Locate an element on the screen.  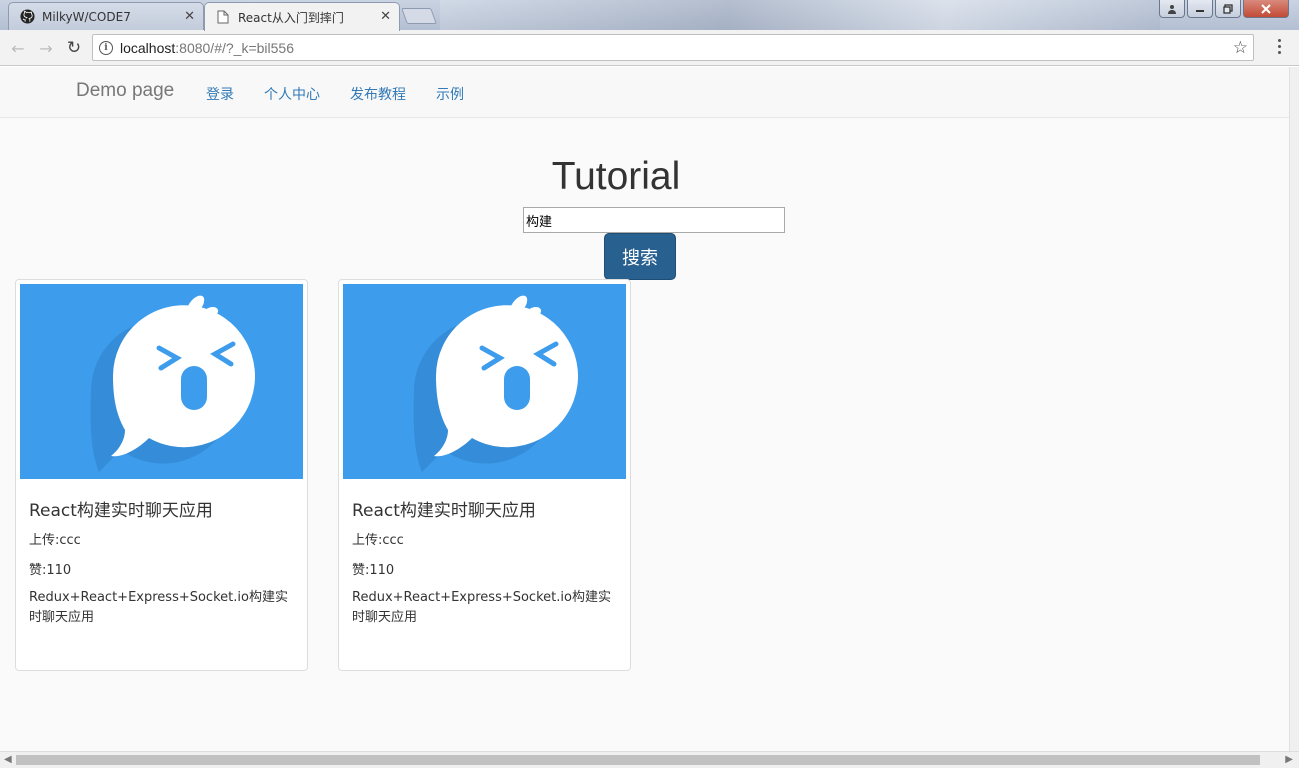
scroll-right-icon: ▶ is located at coordinates (1289, 759).